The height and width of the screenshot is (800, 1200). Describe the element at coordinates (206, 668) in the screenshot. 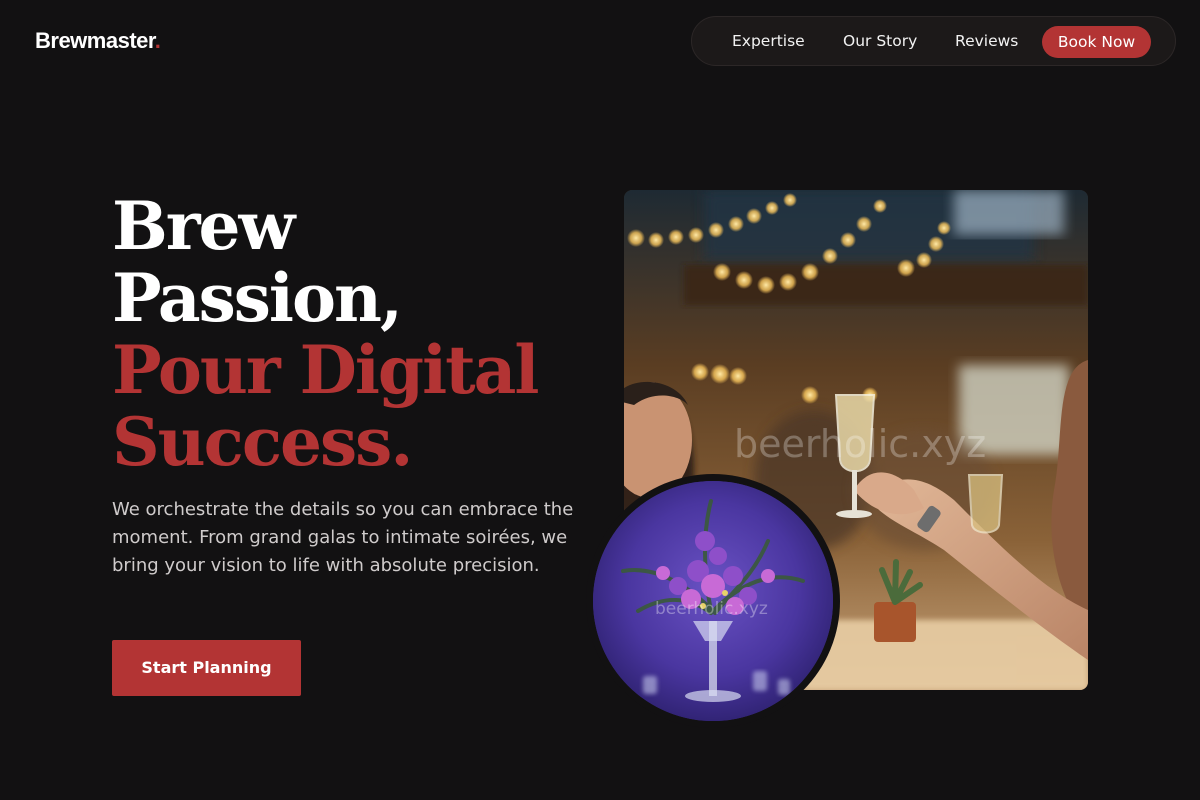

I see `start-planning-button: Start Planning` at that location.